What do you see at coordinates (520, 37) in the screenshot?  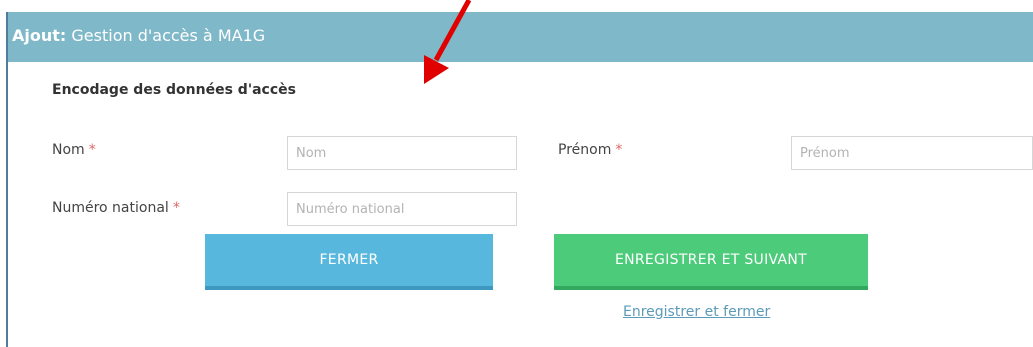 I see `dialog-header: Ajout: Gestion d'accès à MA1G` at bounding box center [520, 37].